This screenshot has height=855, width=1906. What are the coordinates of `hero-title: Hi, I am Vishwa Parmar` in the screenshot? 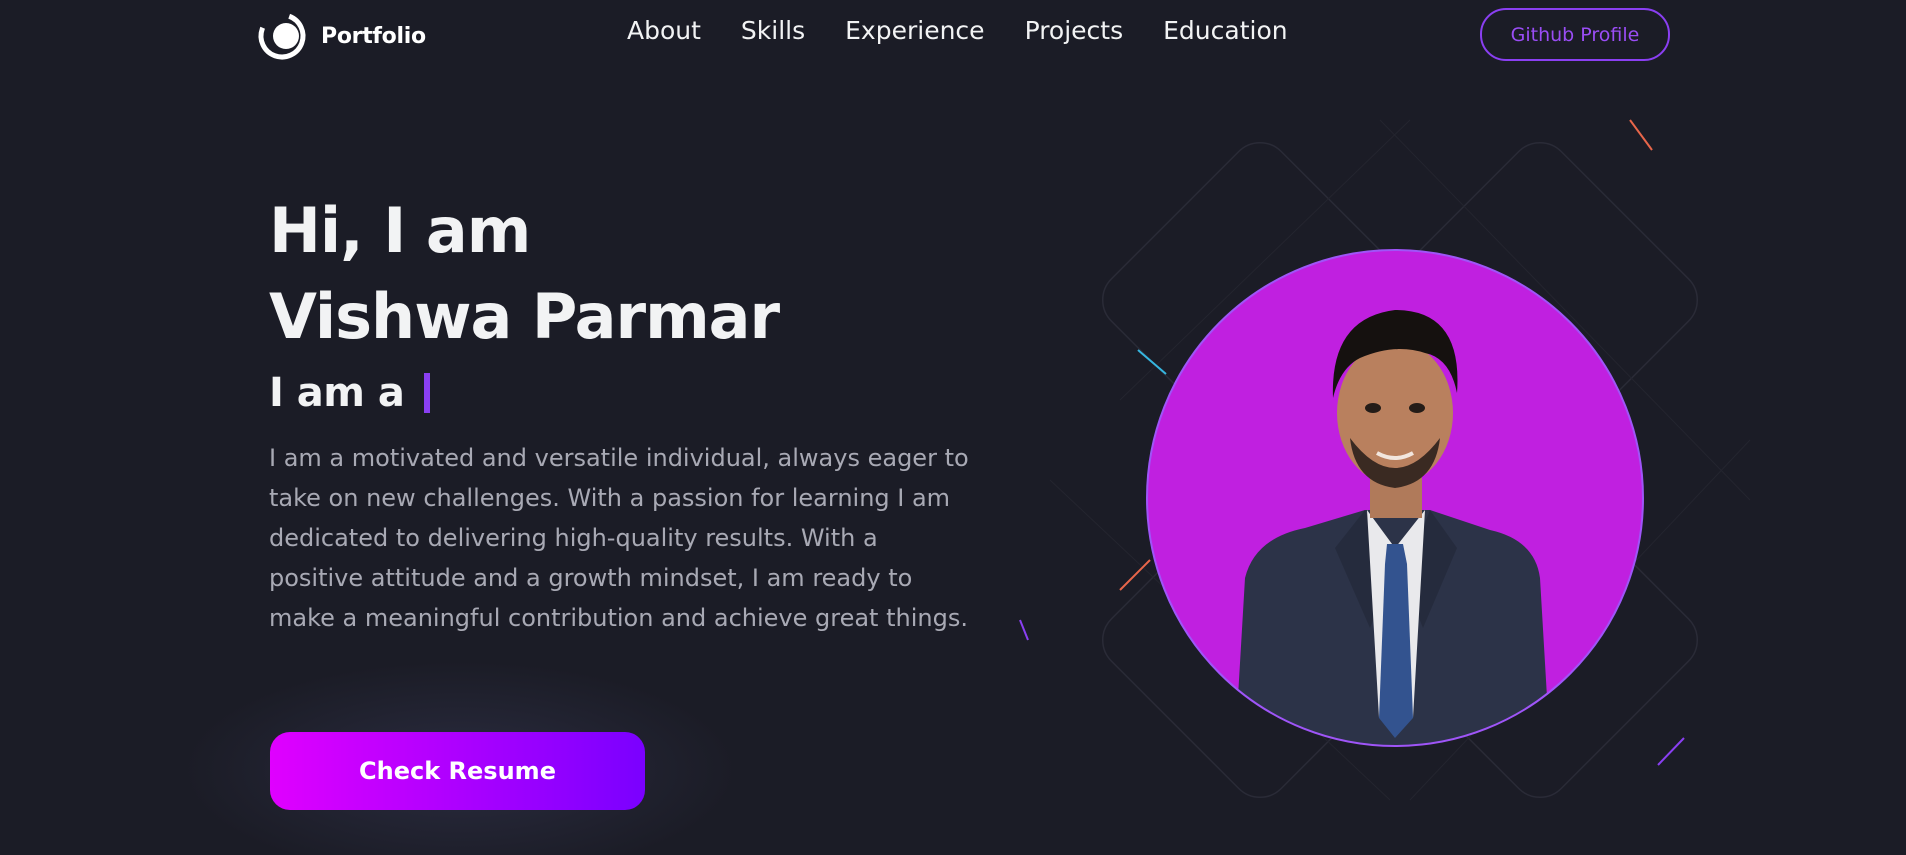 It's located at (579, 274).